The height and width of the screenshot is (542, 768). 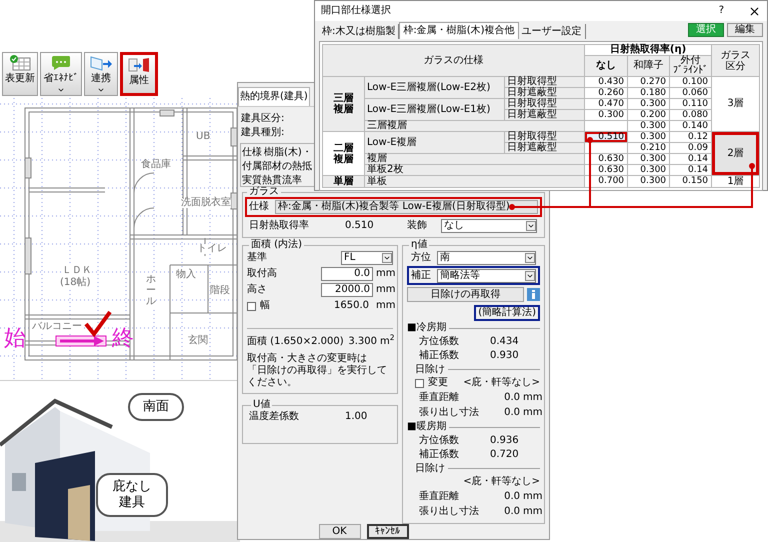 What do you see at coordinates (264, 192) in the screenshot?
I see `group-title: ガラス` at bounding box center [264, 192].